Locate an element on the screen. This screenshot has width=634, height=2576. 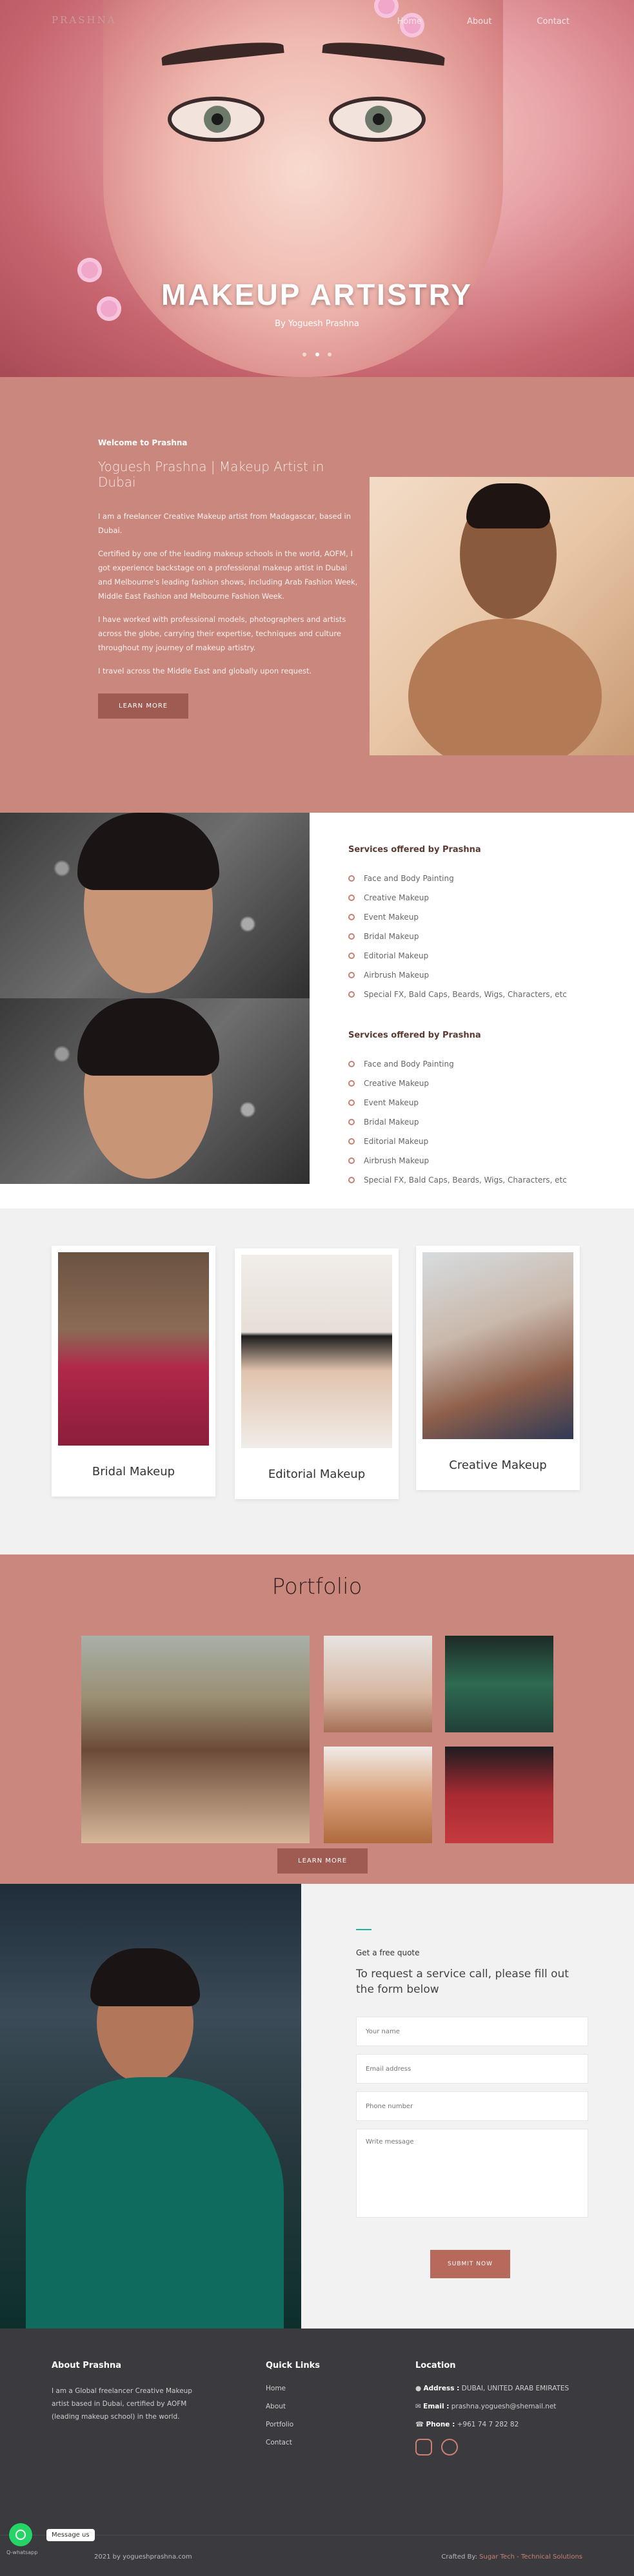
category-card-label: Editorial Makeup is located at coordinates (317, 1474).